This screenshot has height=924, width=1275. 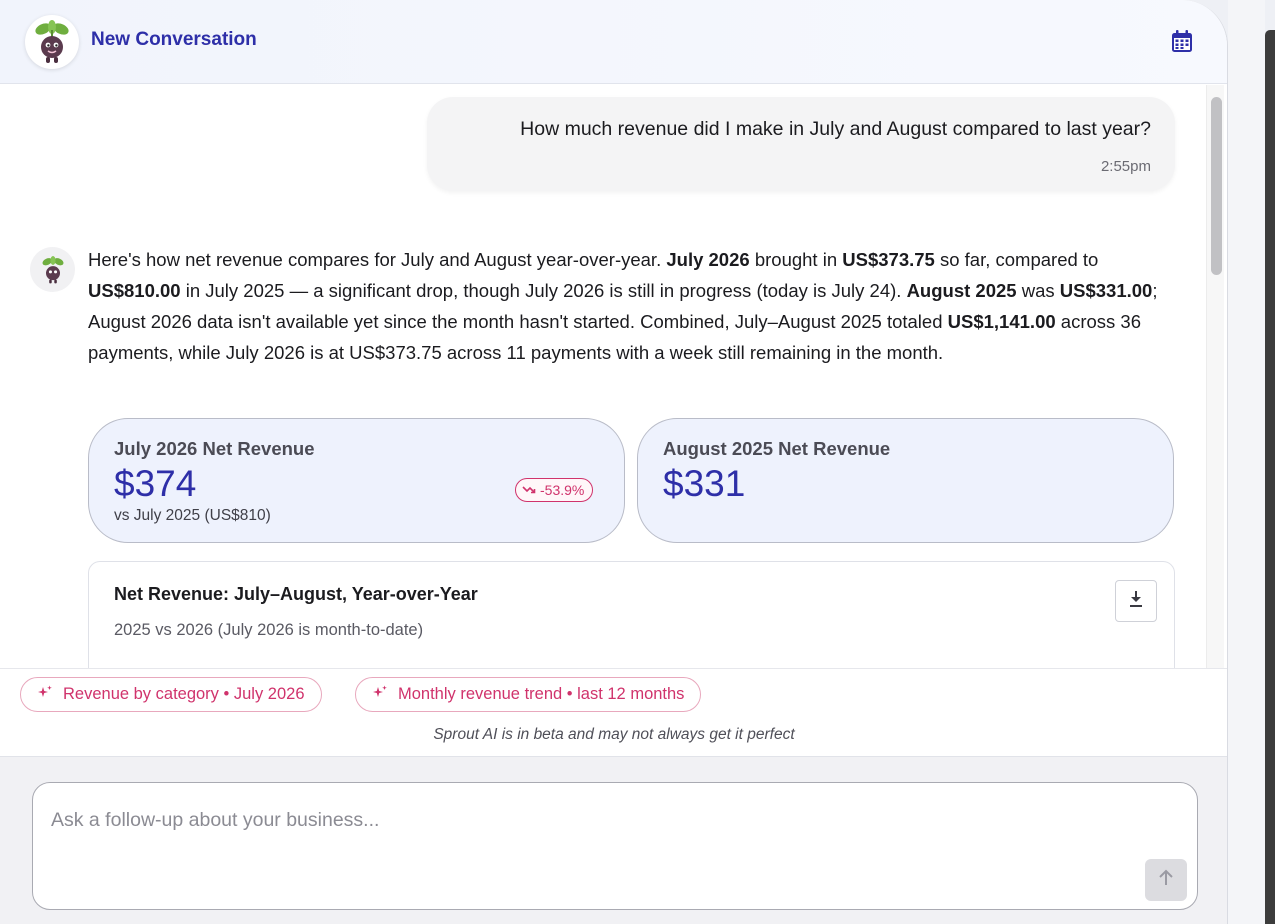 I want to click on suggestion-chip-monthly-trend: Monthly revenue trend • last 12 months, so click(x=528, y=694).